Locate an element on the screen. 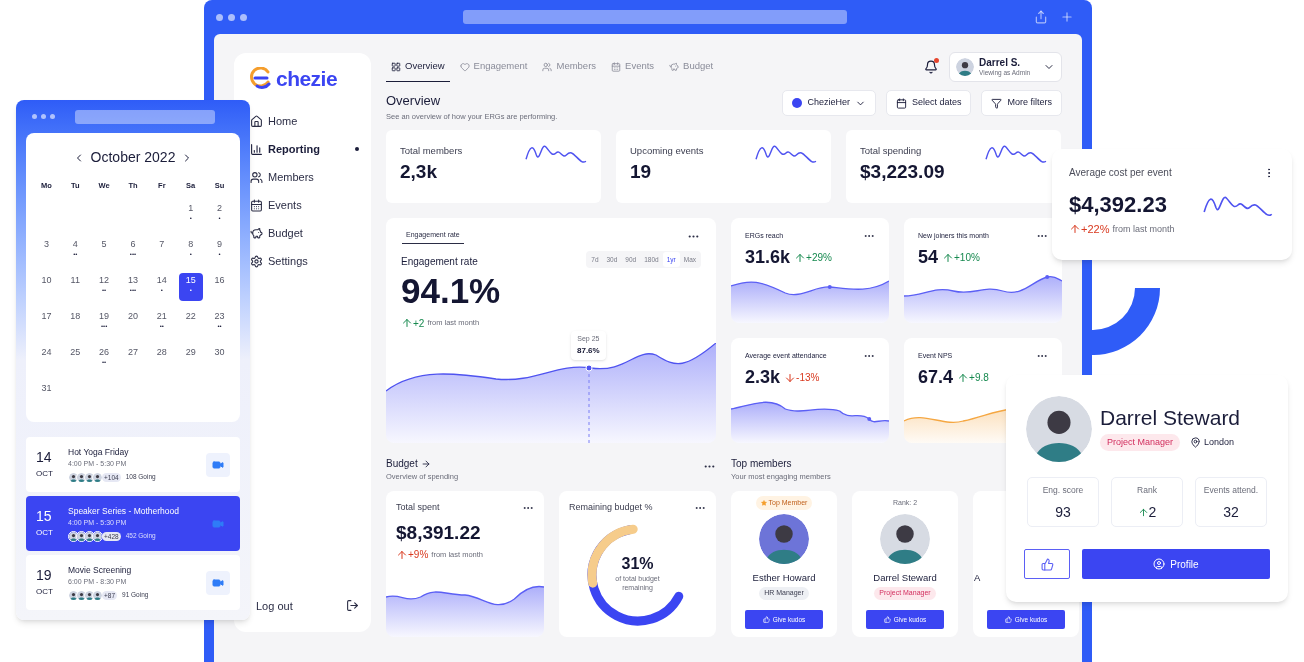  role-tag: Project Manager is located at coordinates (1140, 442).